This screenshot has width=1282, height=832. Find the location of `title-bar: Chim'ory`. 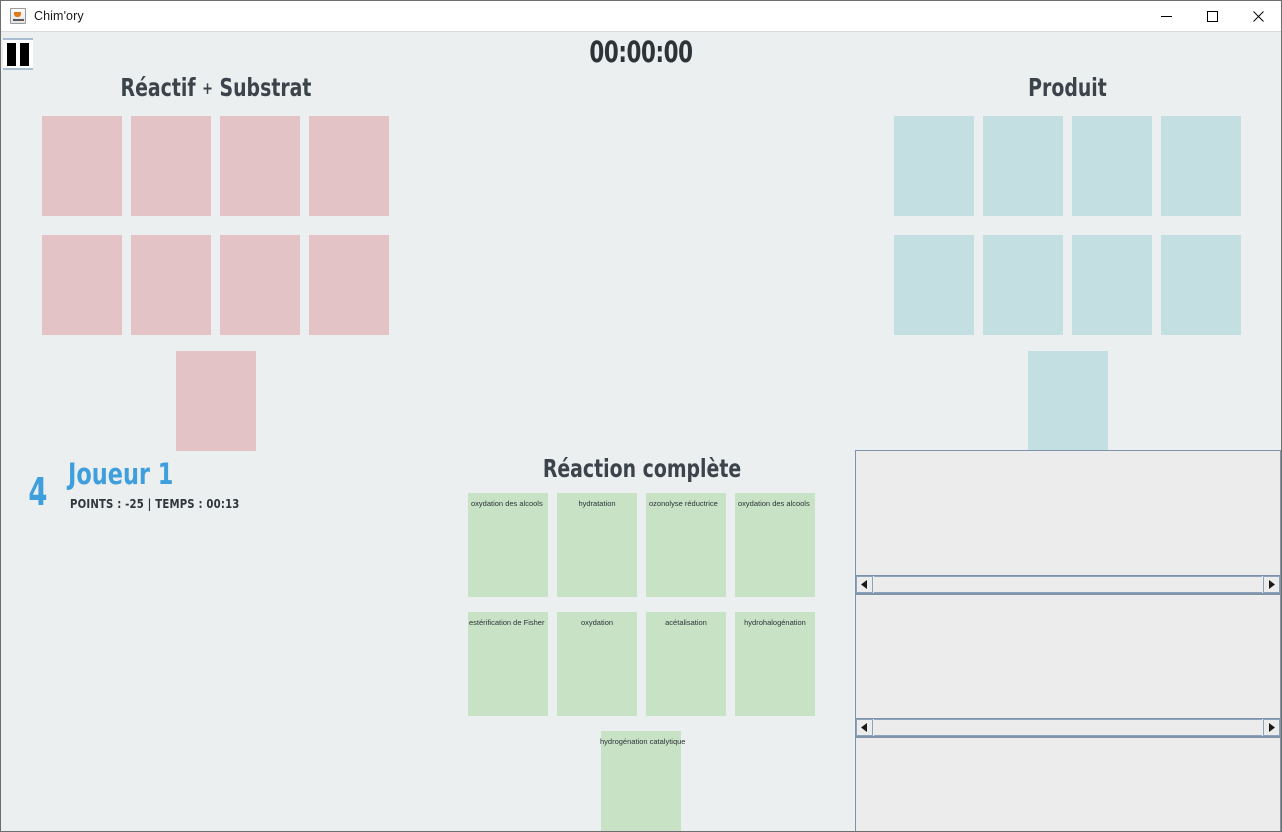

title-bar: Chim'ory is located at coordinates (641, 16).